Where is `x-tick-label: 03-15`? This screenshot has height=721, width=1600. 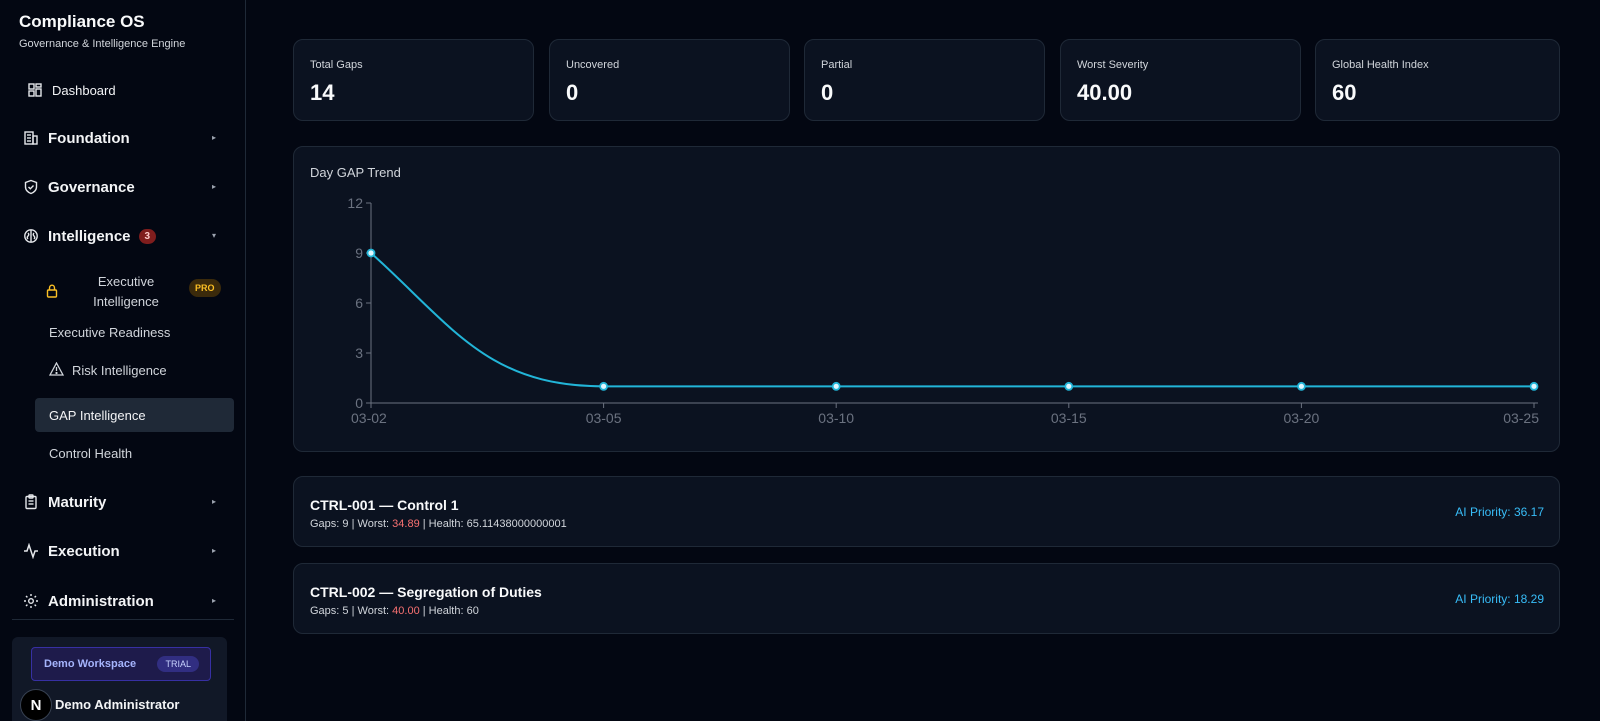
x-tick-label: 03-15 is located at coordinates (1069, 418).